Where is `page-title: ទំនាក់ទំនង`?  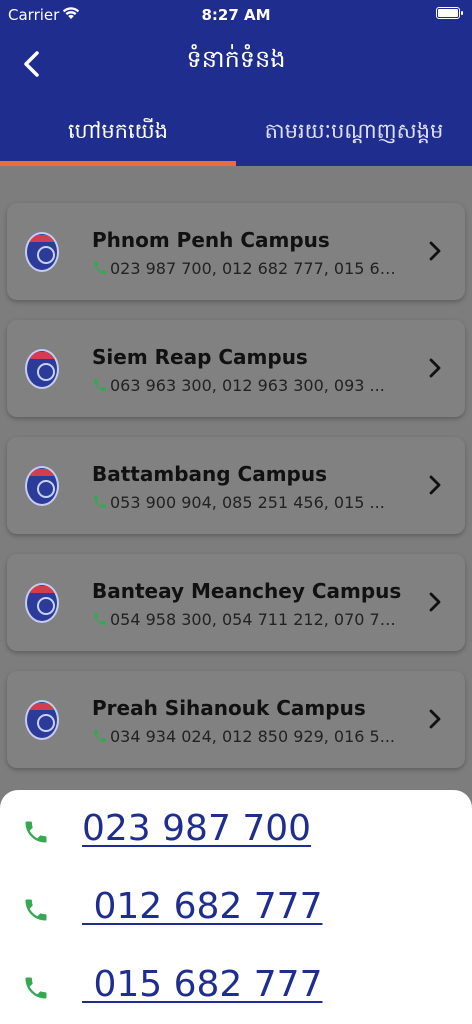 page-title: ទំនាក់ទំនង is located at coordinates (236, 59).